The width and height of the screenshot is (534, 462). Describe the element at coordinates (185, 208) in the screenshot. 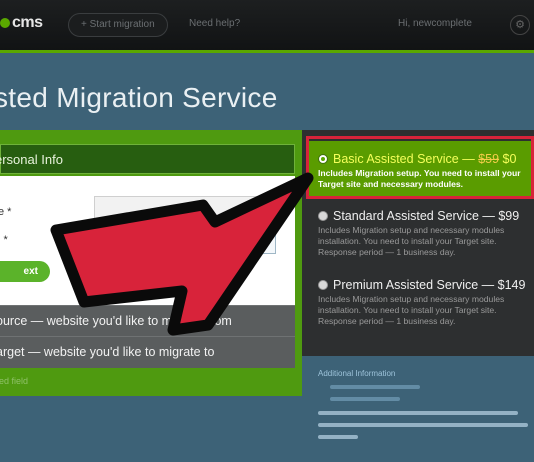

I see `name-input` at that location.